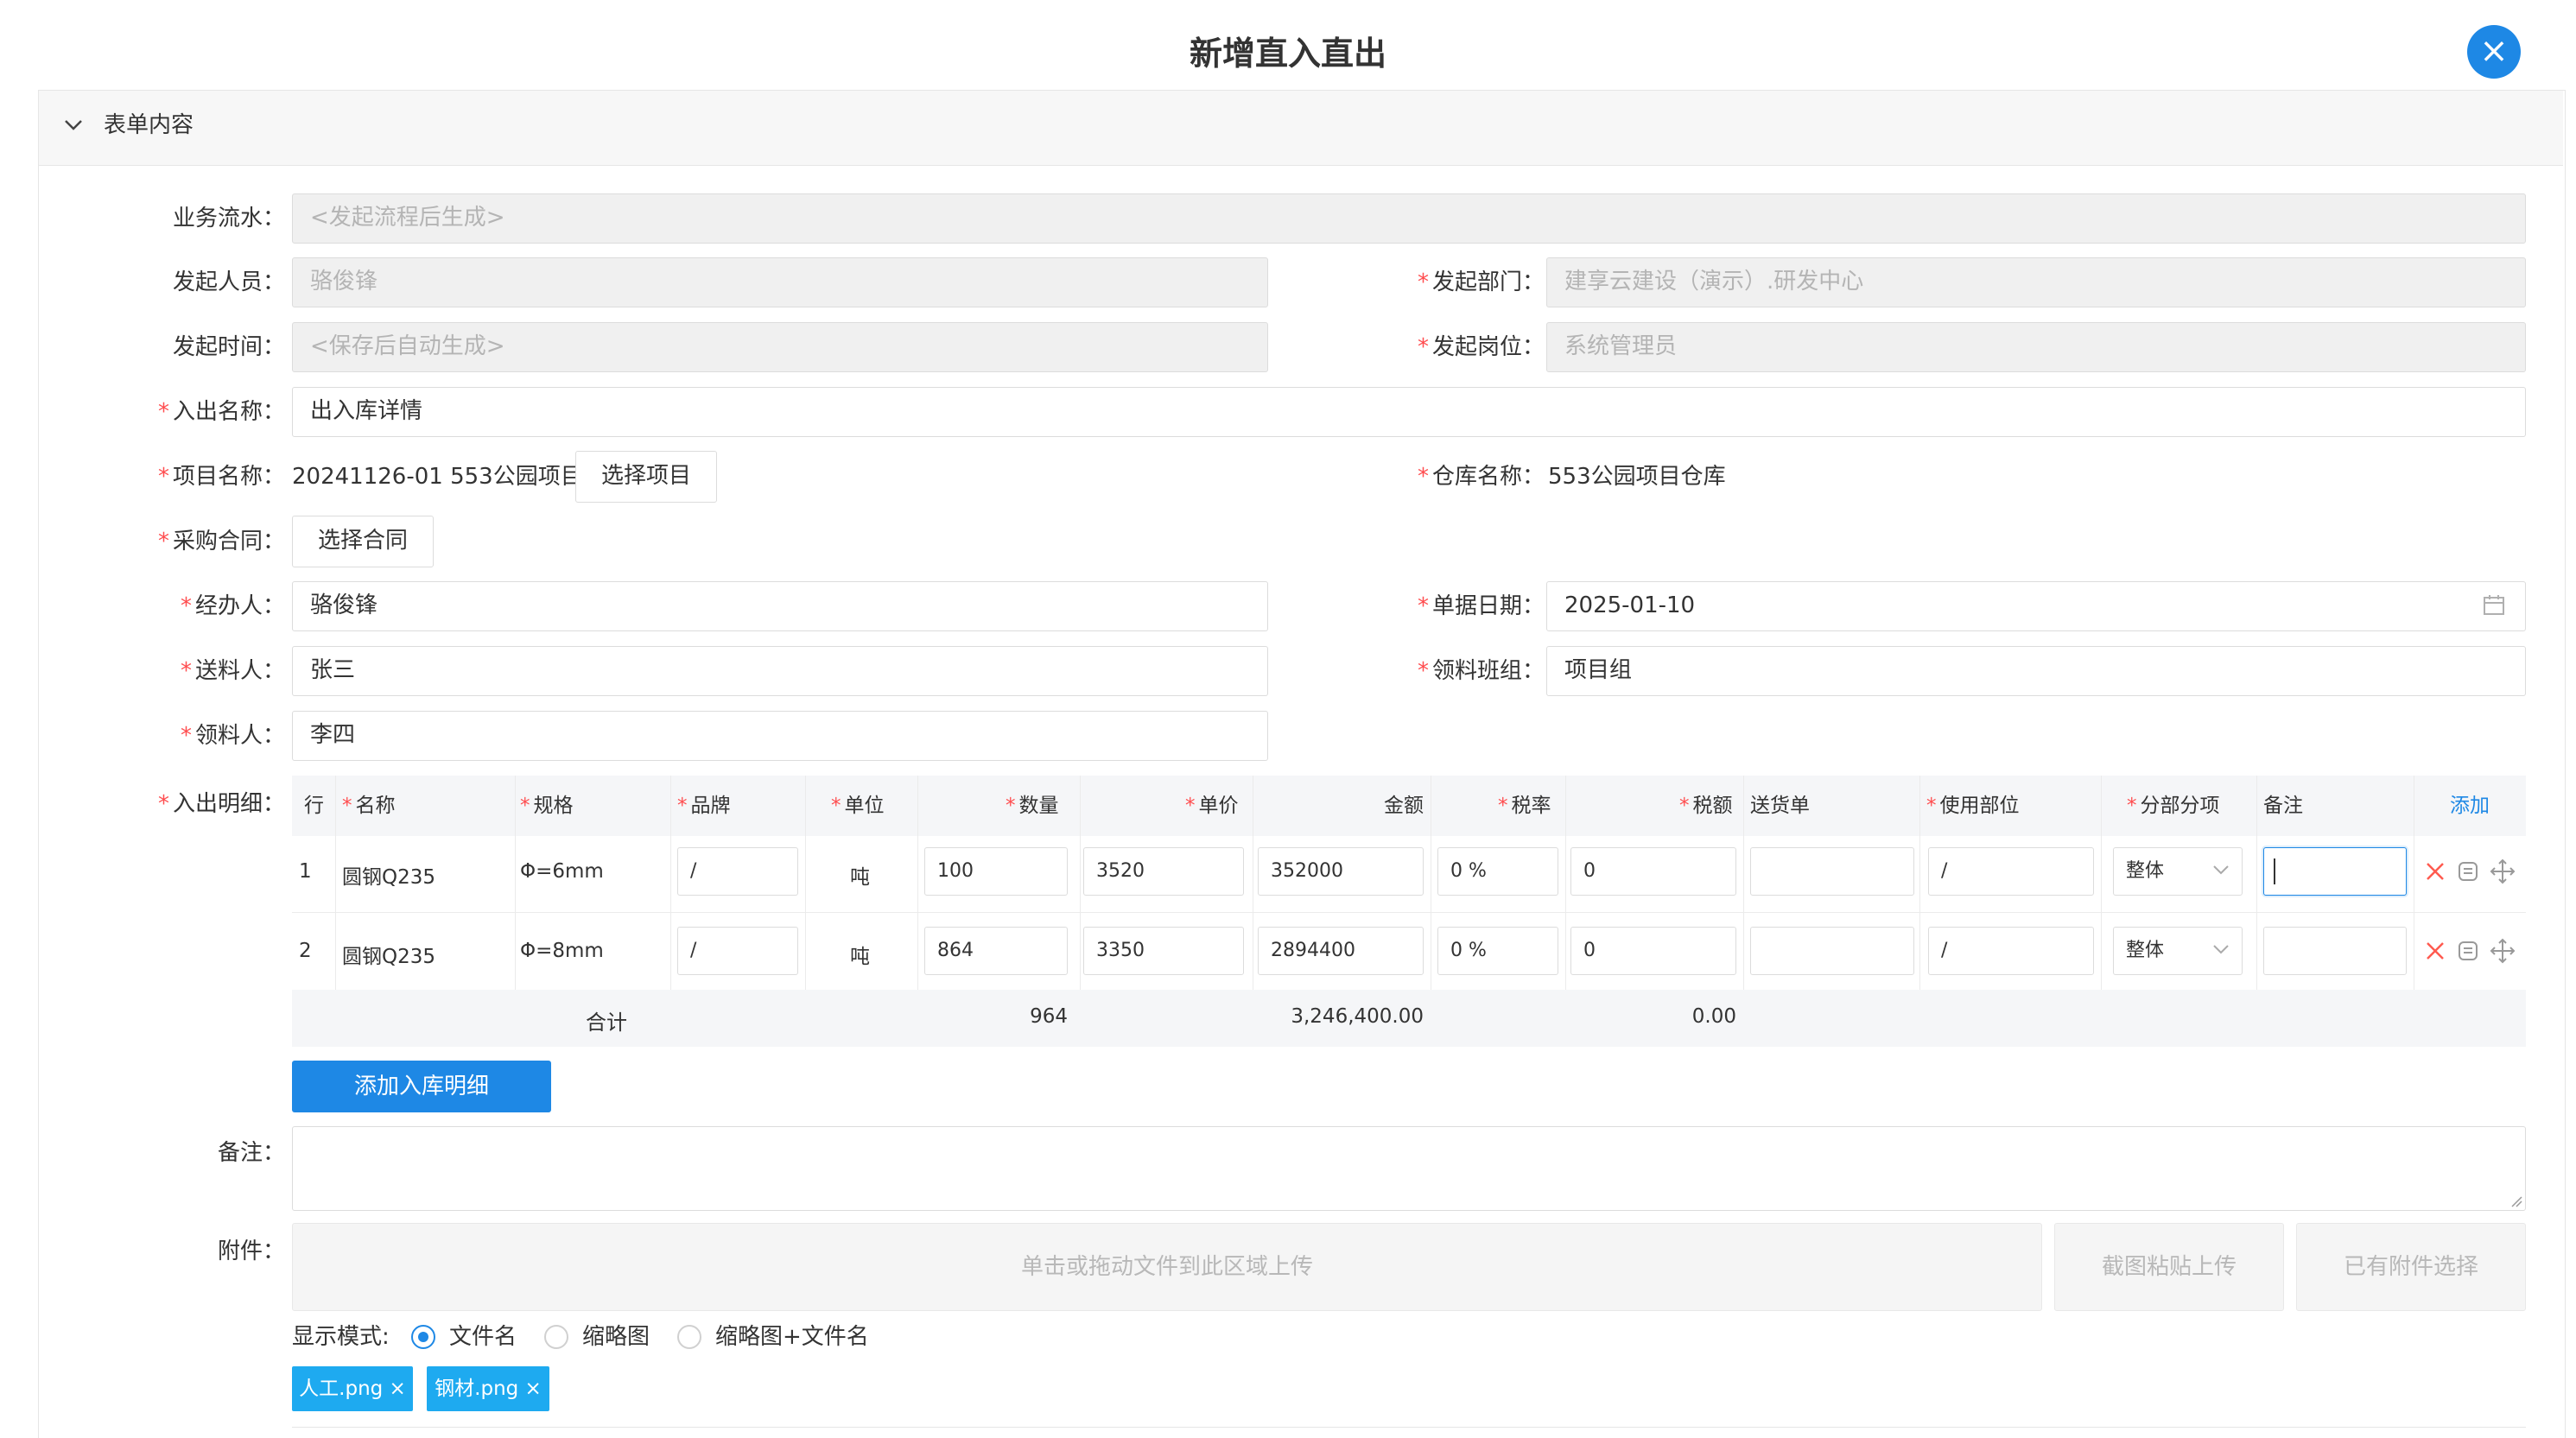 The height and width of the screenshot is (1438, 2576). Describe the element at coordinates (780, 606) in the screenshot. I see `handler-input: 骆俊锋` at that location.